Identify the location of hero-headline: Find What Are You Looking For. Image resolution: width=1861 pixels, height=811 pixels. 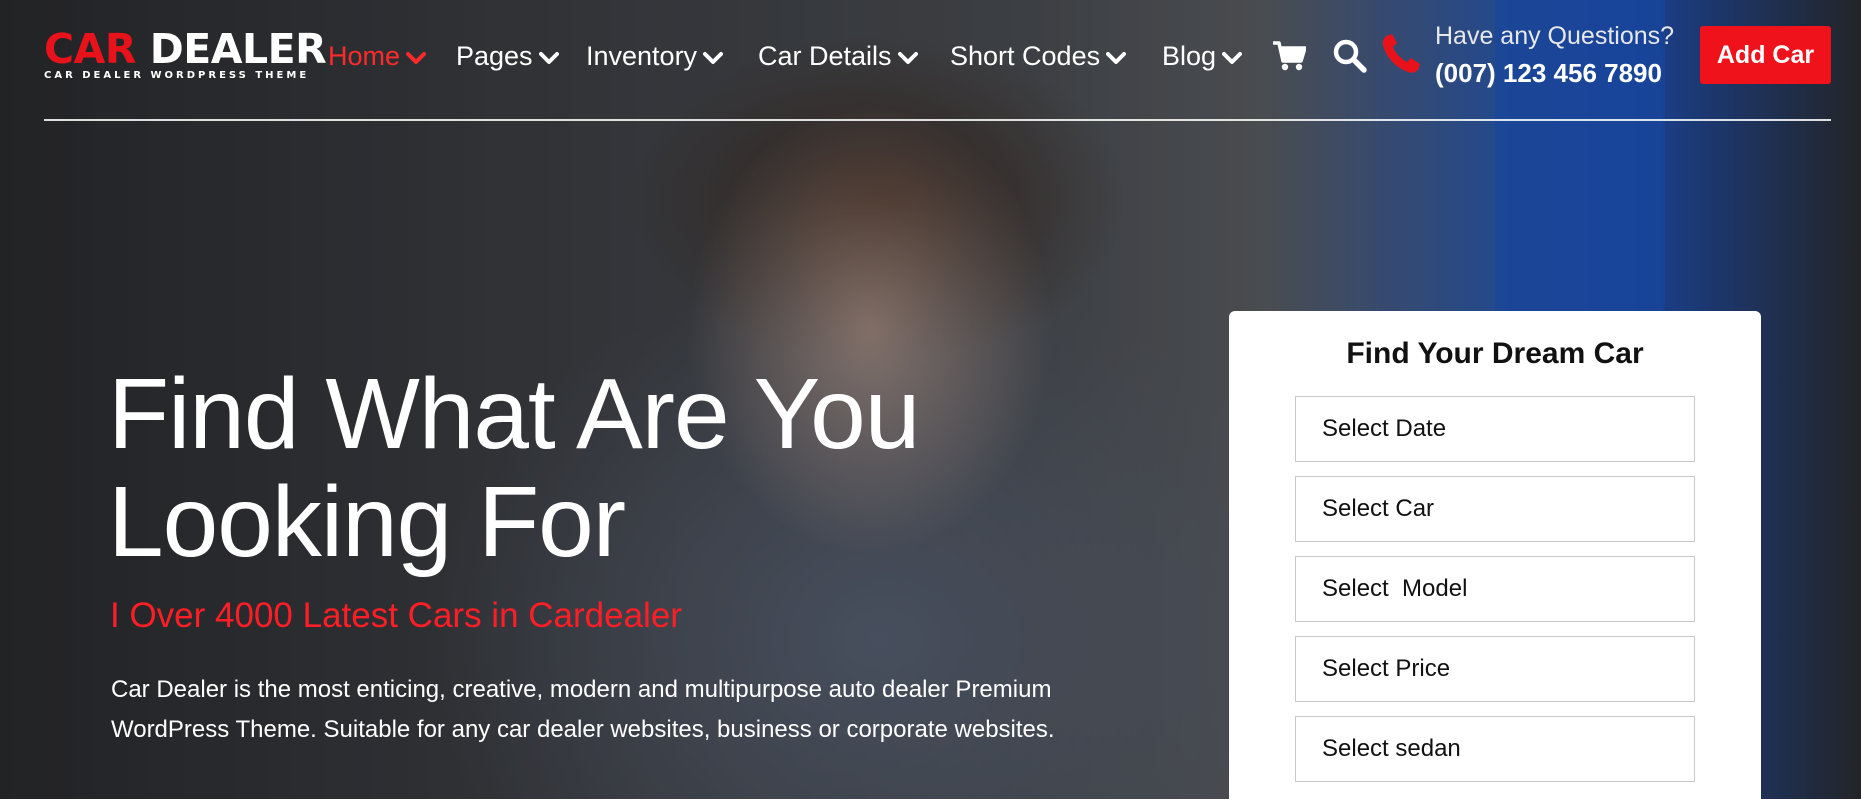
(608, 468).